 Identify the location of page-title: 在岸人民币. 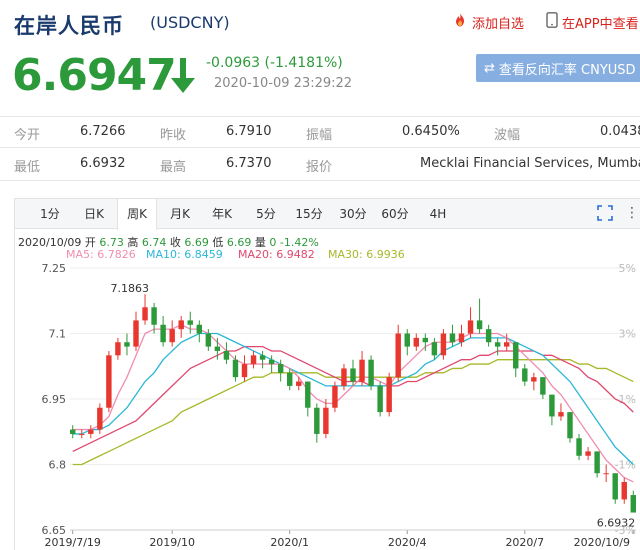
(69, 26).